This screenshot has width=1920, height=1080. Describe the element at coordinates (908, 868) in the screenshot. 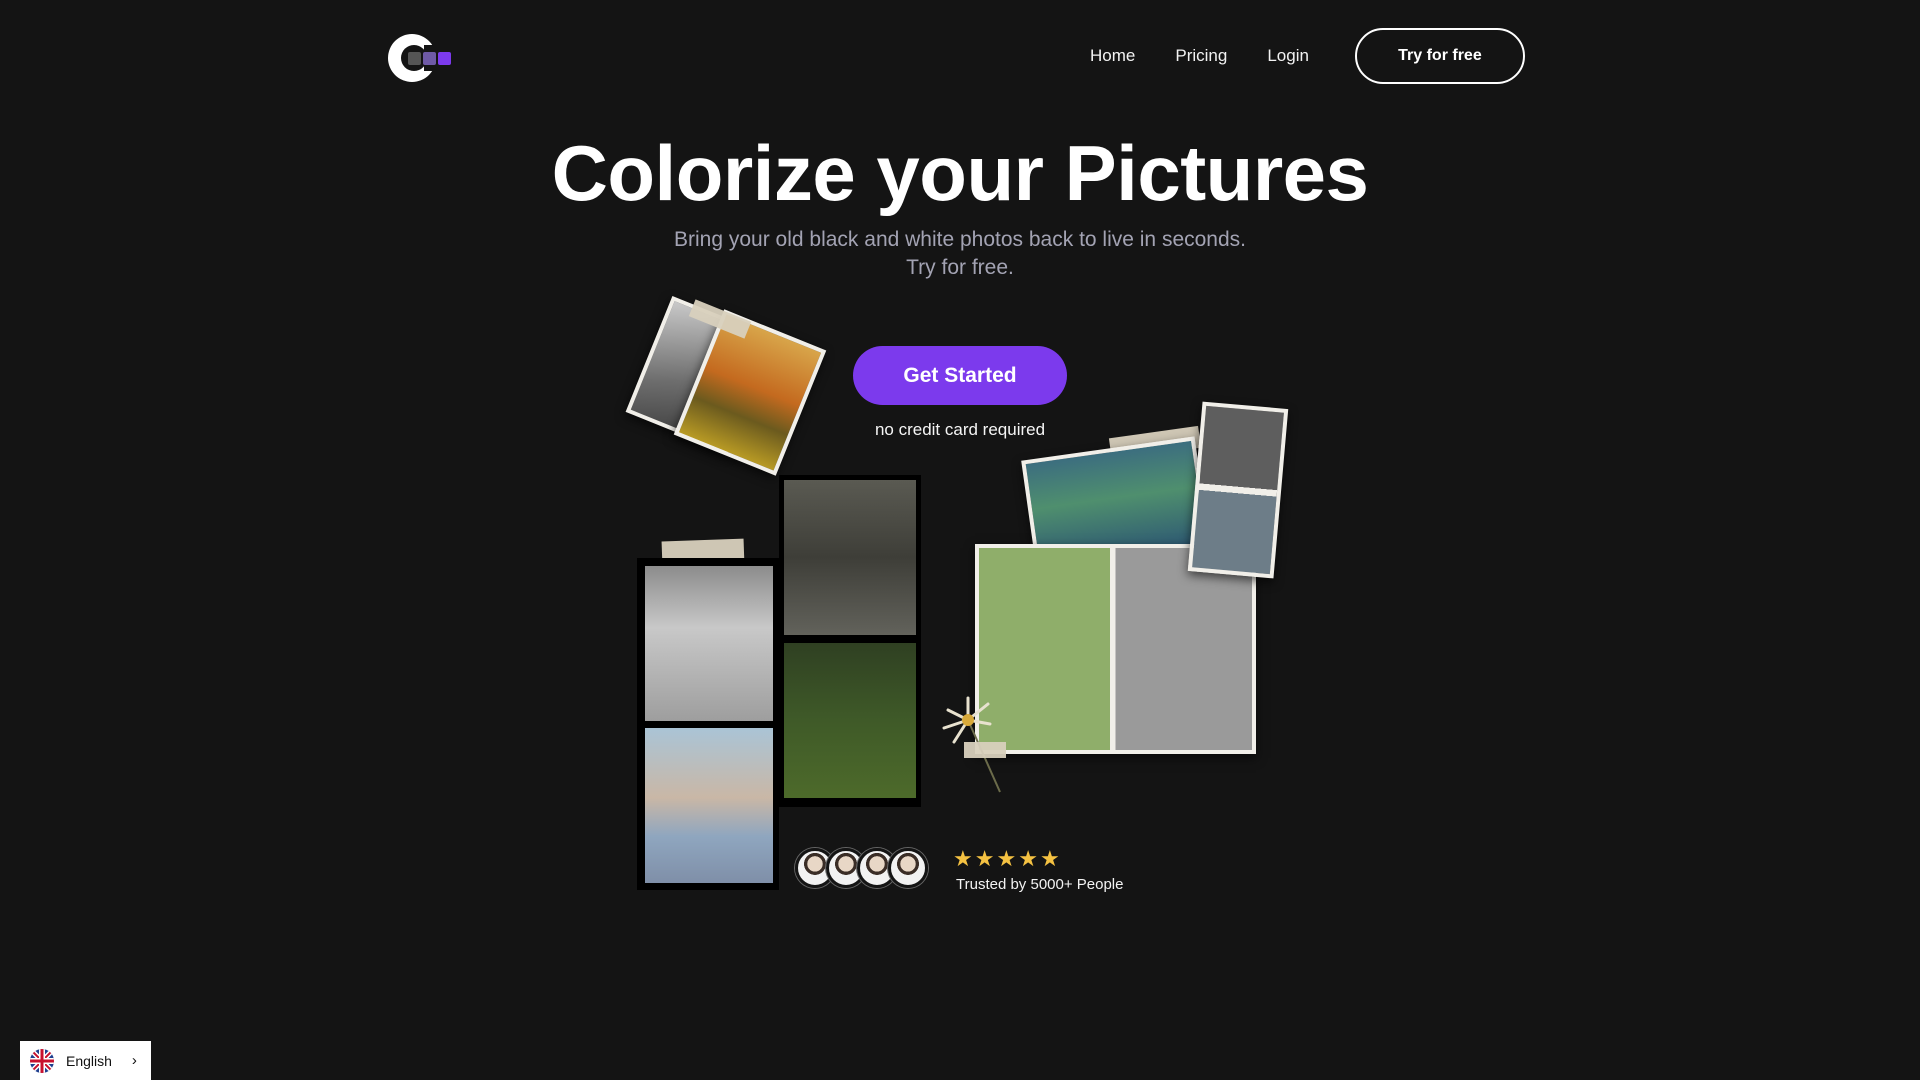

I see `avatar` at that location.